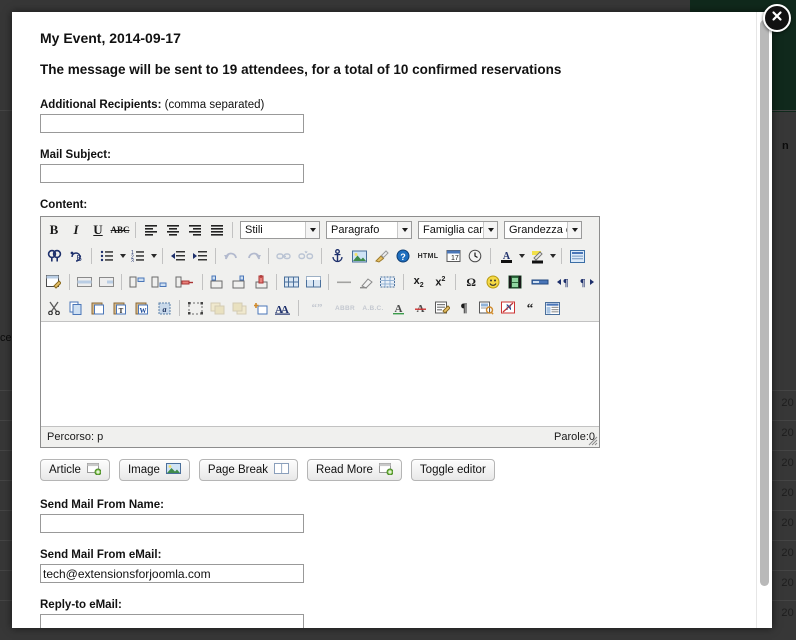  I want to click on background-color-icon, so click(537, 256).